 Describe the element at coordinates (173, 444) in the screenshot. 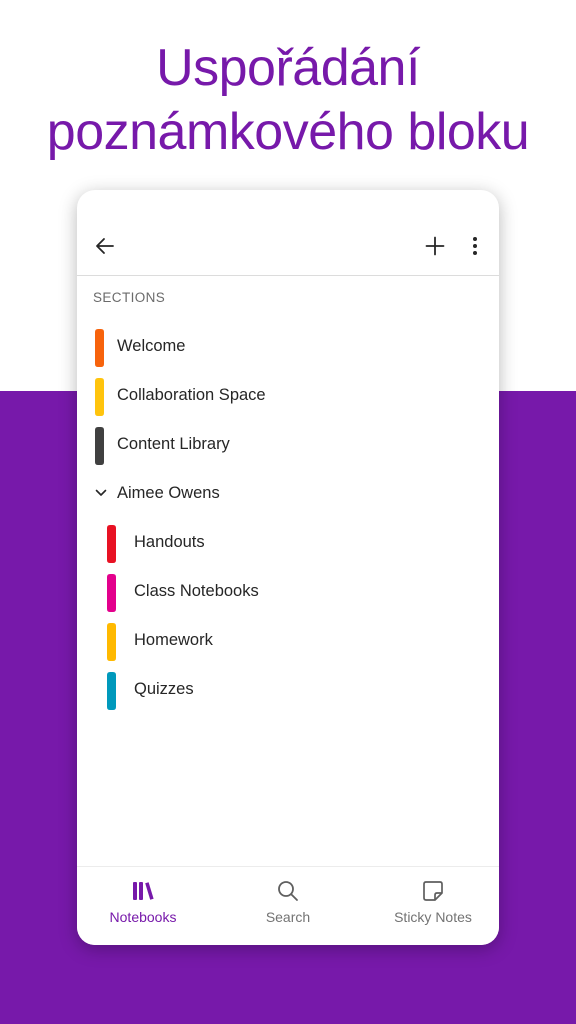

I see `section-label: Content Library` at that location.